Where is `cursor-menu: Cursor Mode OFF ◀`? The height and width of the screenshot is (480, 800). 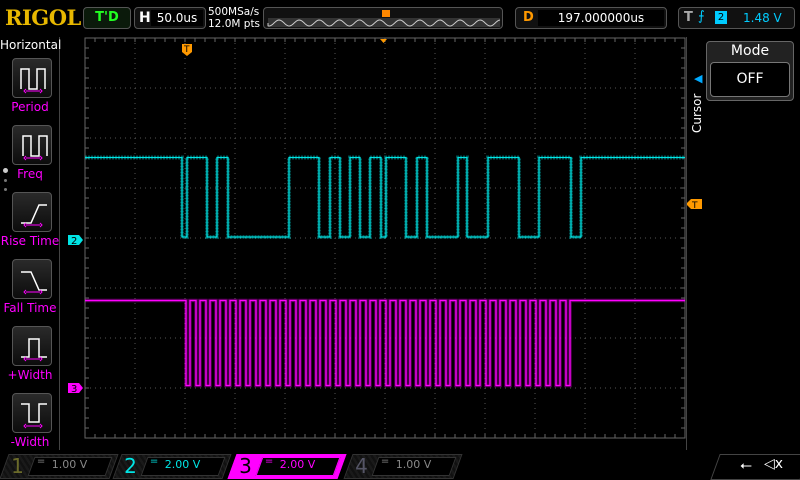 cursor-menu: Cursor Mode OFF ◀ is located at coordinates (743, 243).